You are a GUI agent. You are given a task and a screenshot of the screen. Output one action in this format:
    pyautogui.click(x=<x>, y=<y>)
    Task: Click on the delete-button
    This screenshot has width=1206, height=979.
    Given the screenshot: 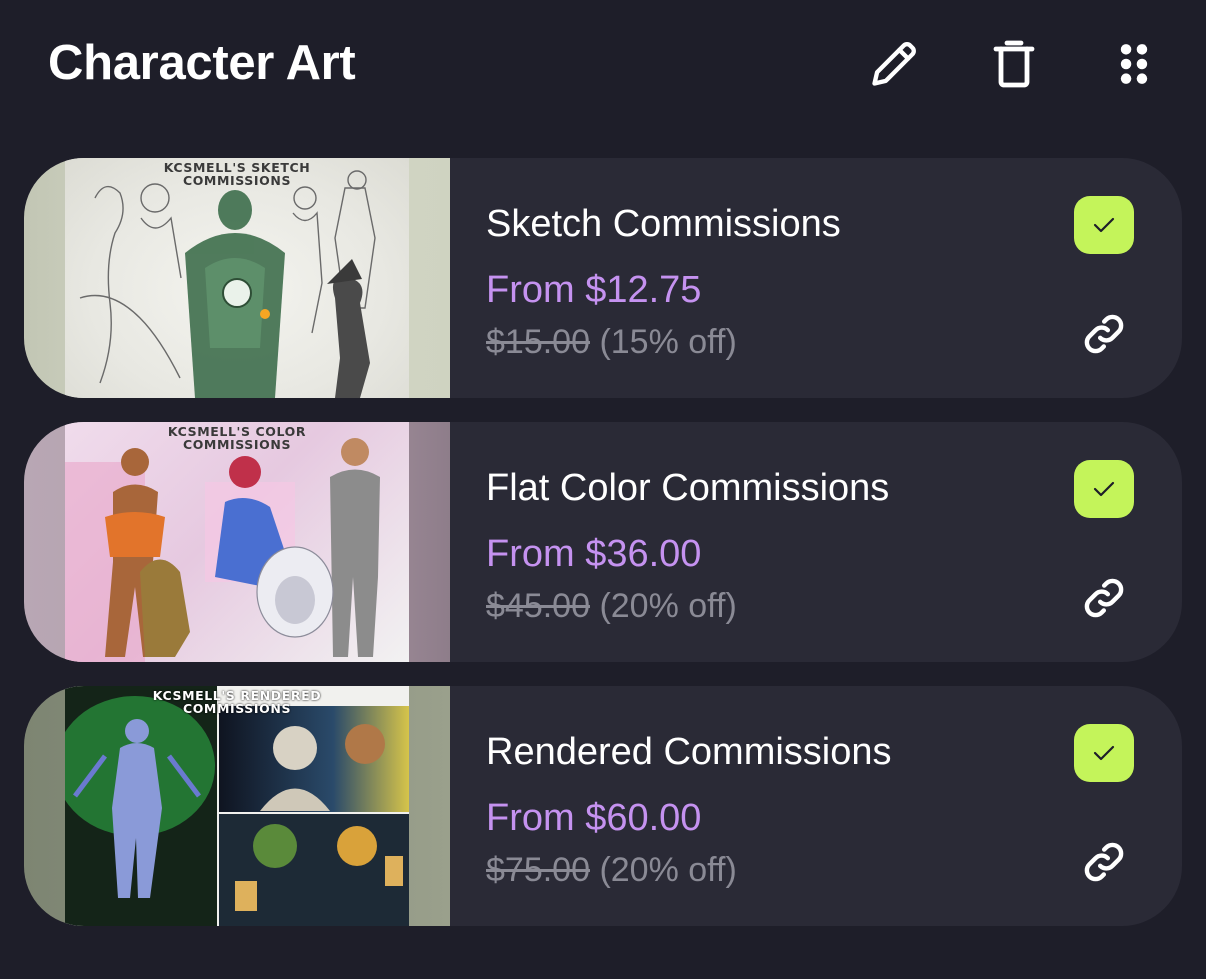 What is the action you would take?
    pyautogui.click(x=1014, y=64)
    